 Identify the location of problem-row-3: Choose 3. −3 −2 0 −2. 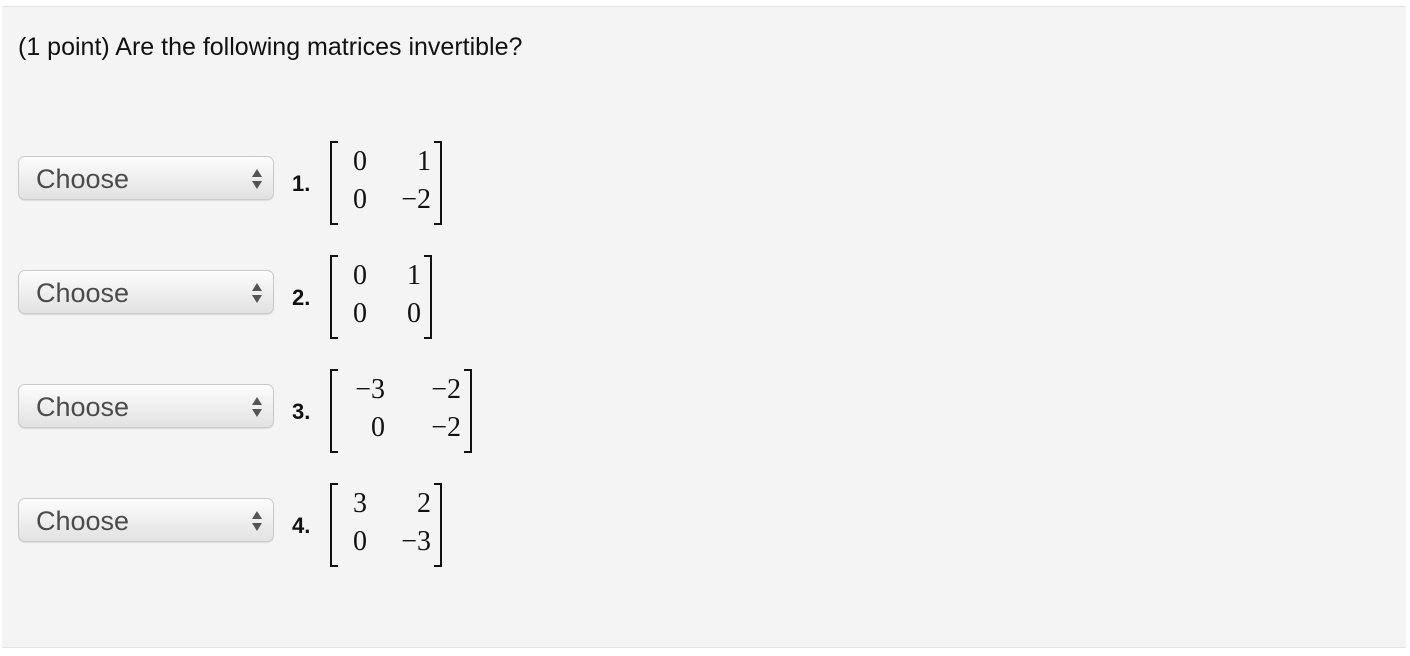
(368, 414).